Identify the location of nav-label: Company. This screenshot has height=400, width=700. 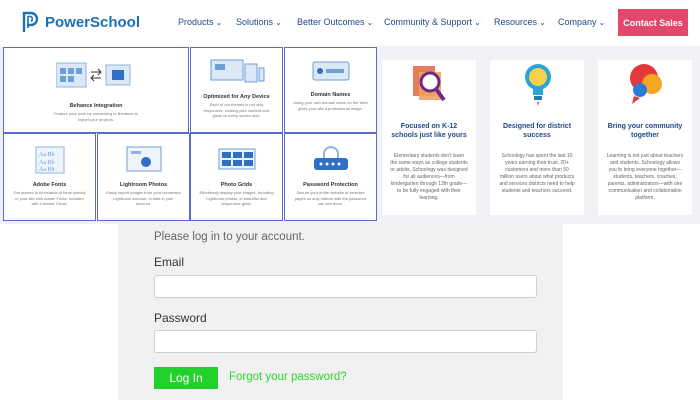
(577, 22).